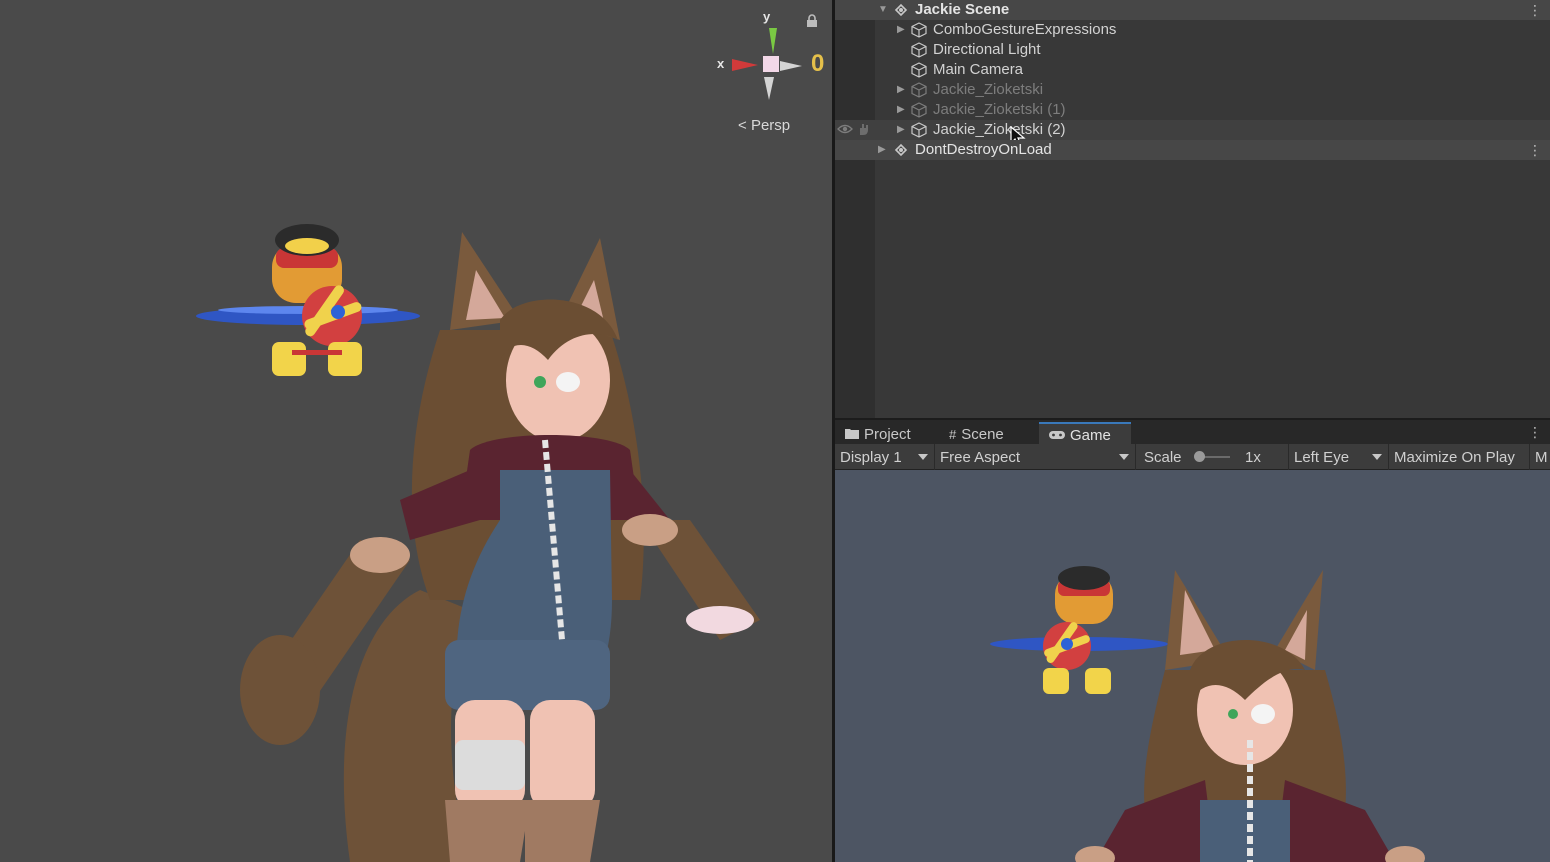 This screenshot has width=1550, height=862. I want to click on scene-name: Jackie Scene, so click(962, 9).